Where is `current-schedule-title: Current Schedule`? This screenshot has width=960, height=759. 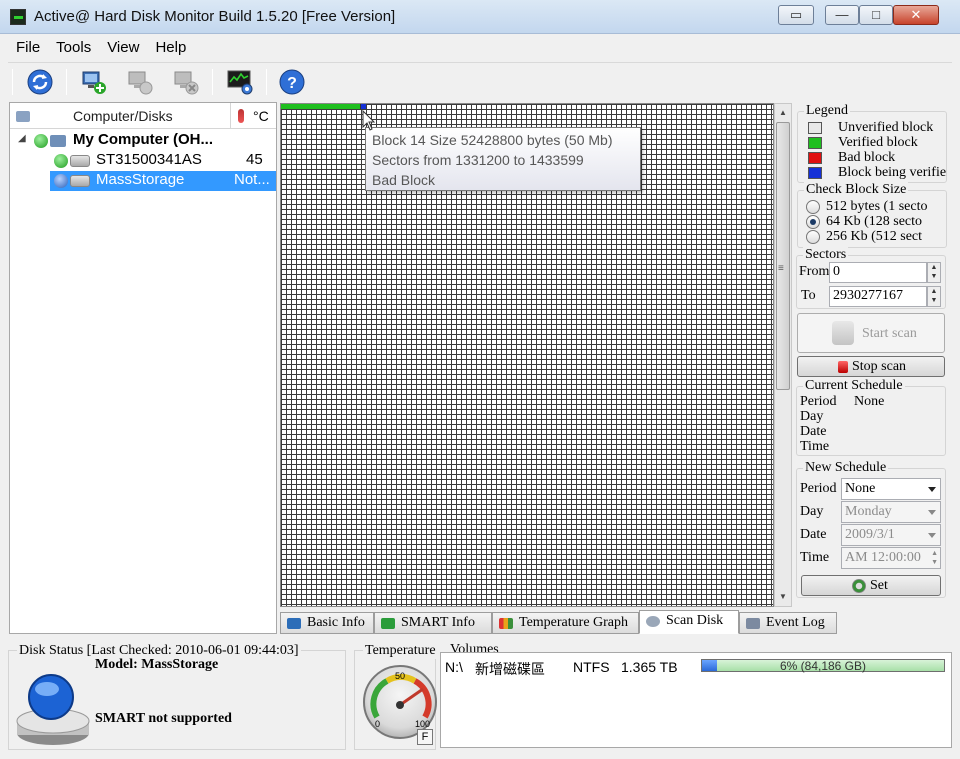 current-schedule-title: Current Schedule is located at coordinates (854, 386).